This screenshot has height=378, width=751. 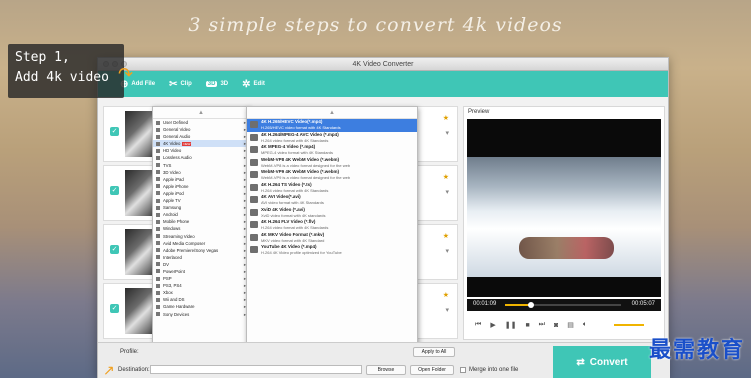 I want to click on previous-icon: ⏮, so click(x=478, y=325).